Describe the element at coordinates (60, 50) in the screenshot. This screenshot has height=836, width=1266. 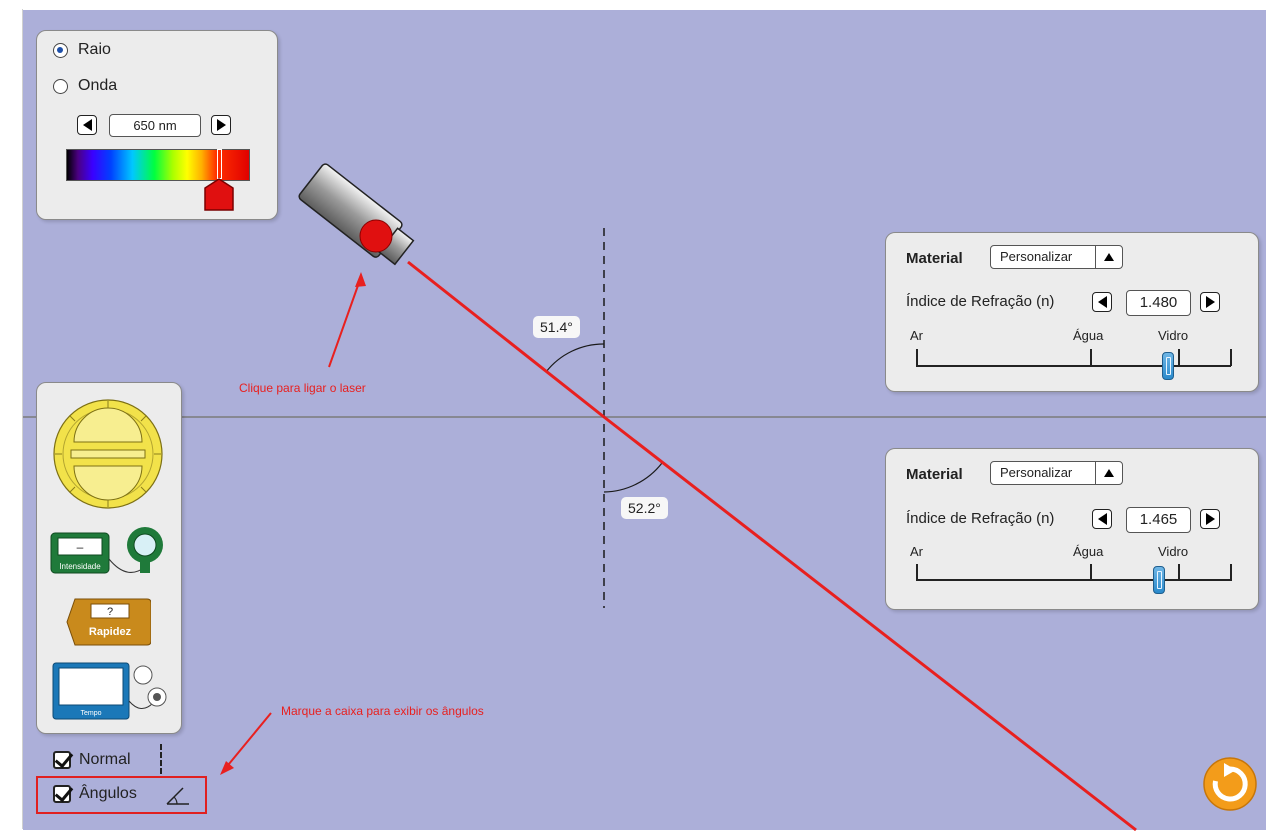
I see `ray-radio-icon` at that location.